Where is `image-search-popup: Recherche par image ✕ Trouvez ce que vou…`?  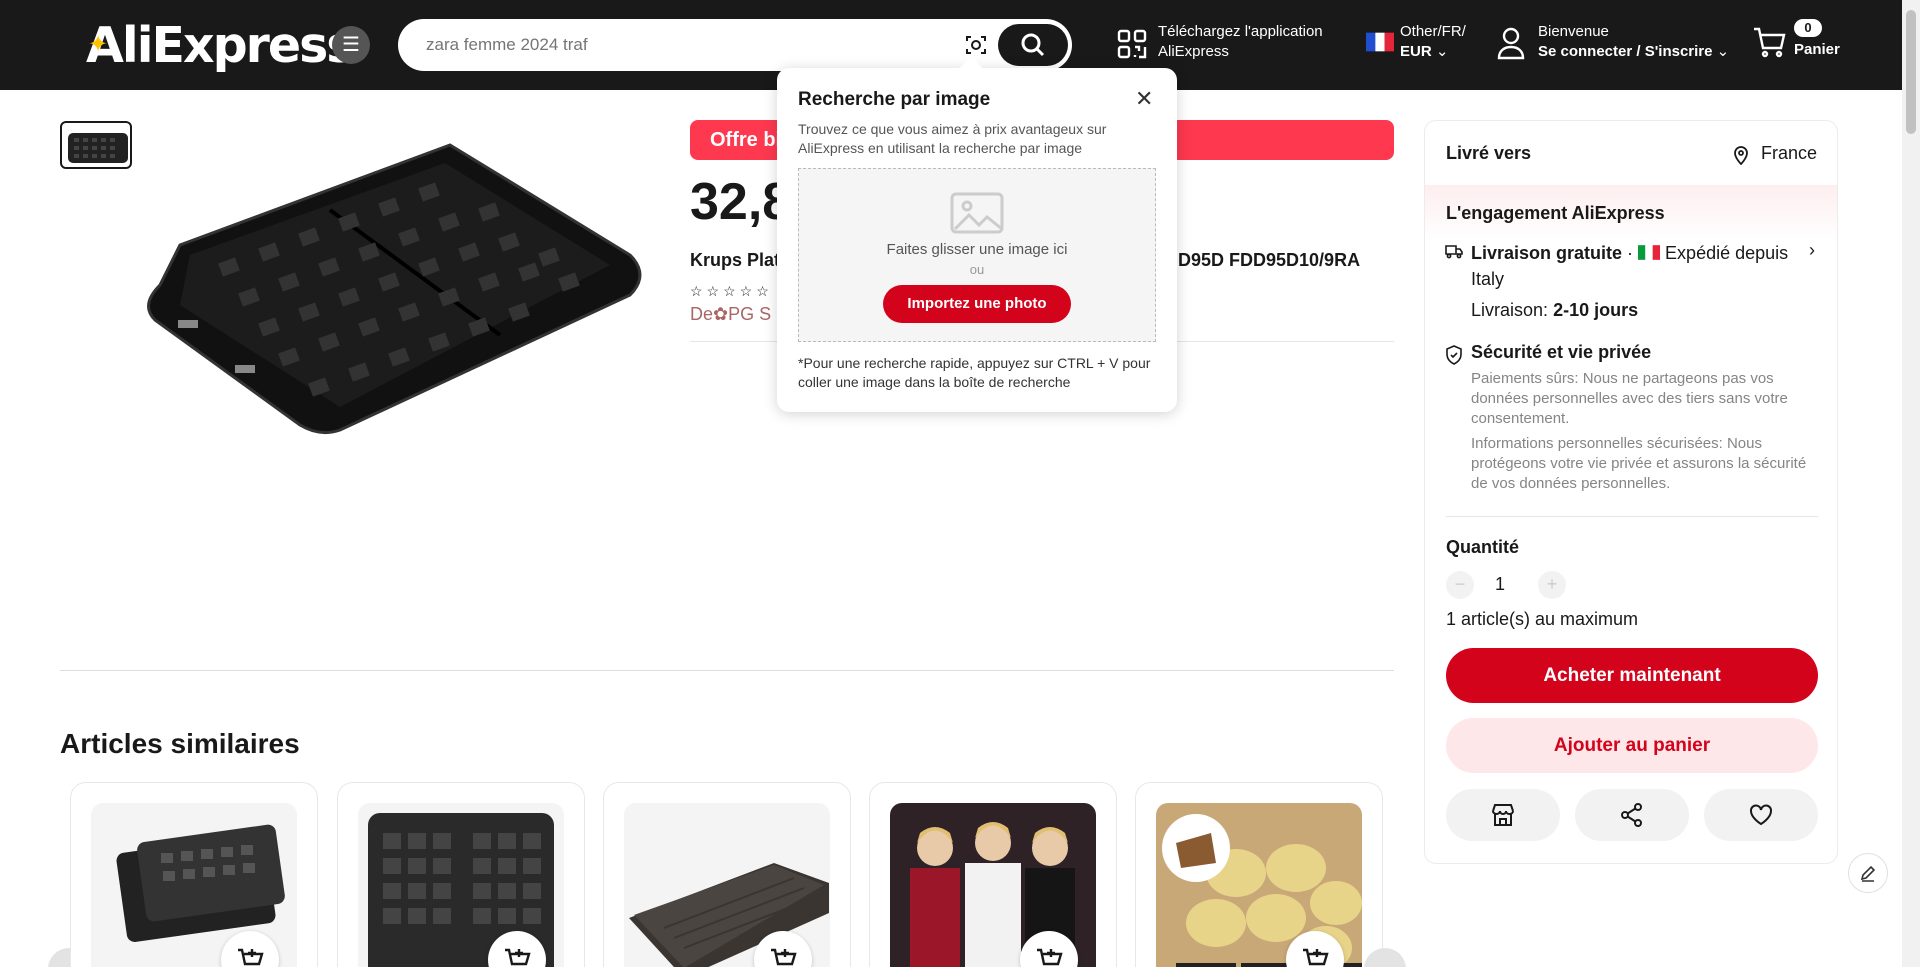 image-search-popup: Recherche par image ✕ Trouvez ce que vou… is located at coordinates (977, 240).